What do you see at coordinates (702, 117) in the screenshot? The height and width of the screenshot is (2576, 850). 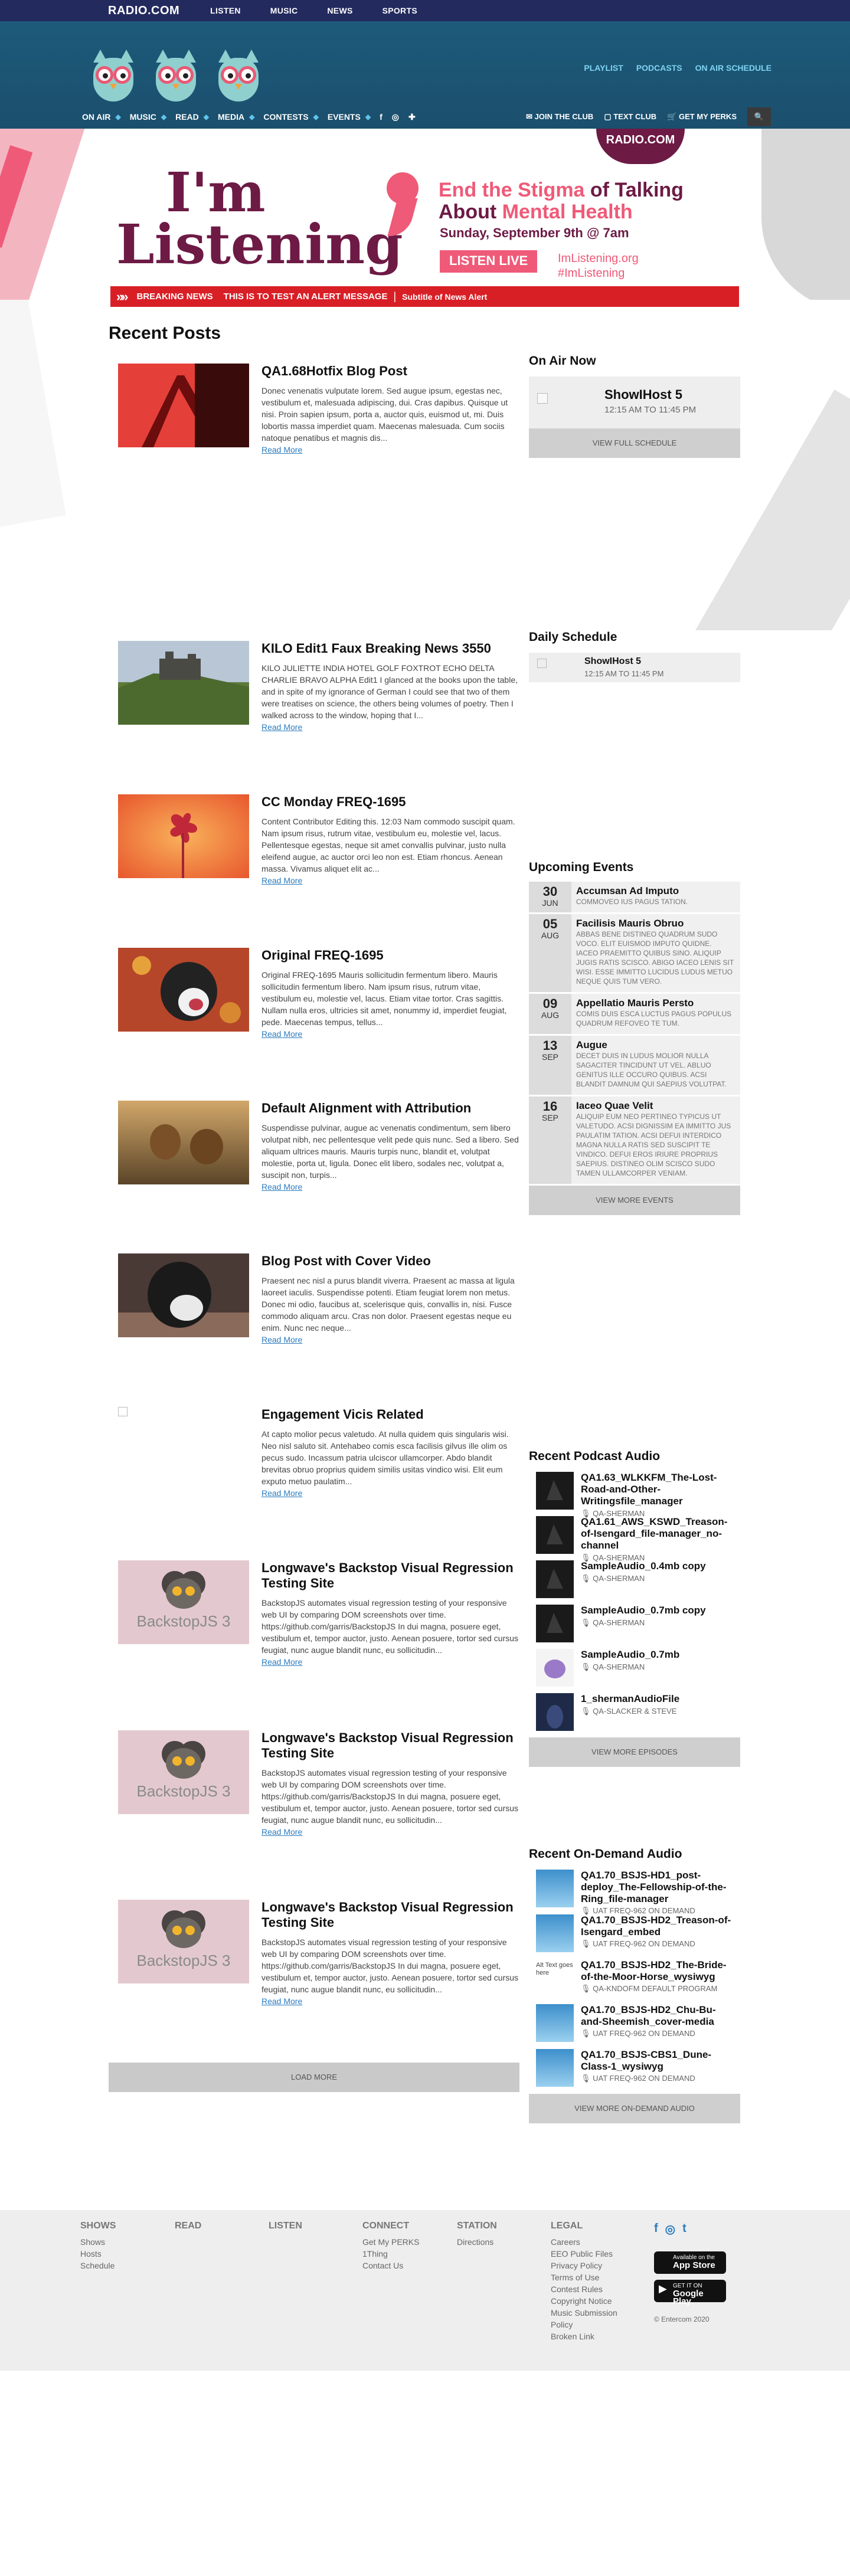 I see `get-perks-link: 🛒 GET MY PERKS` at bounding box center [702, 117].